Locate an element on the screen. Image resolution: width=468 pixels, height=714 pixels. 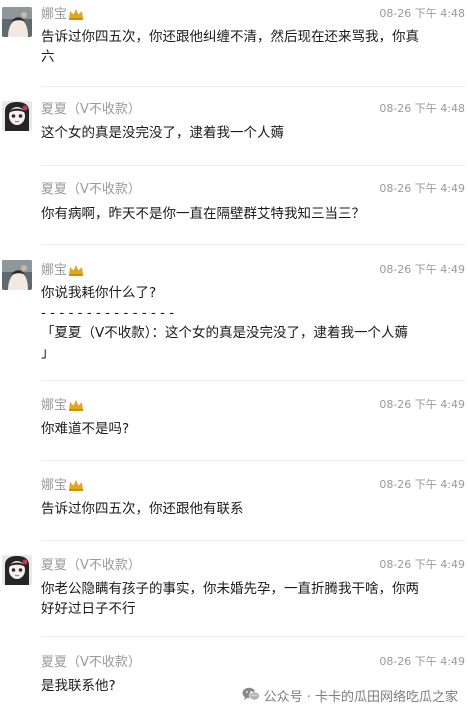
message-content: 你有病啊，昨天不是你一直在隔壁群艾特我知三当三？ is located at coordinates (243, 214).